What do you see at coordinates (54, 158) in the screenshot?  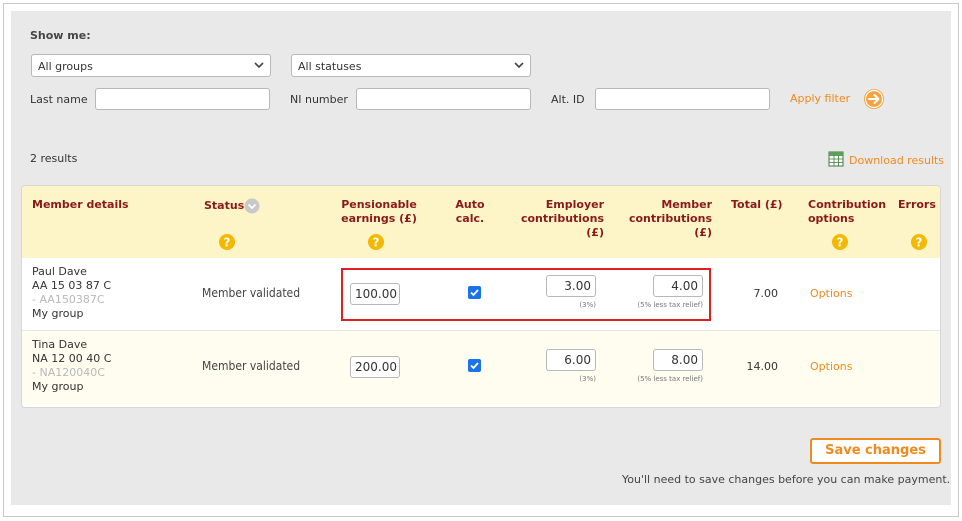 I see `results-count: 2 results` at bounding box center [54, 158].